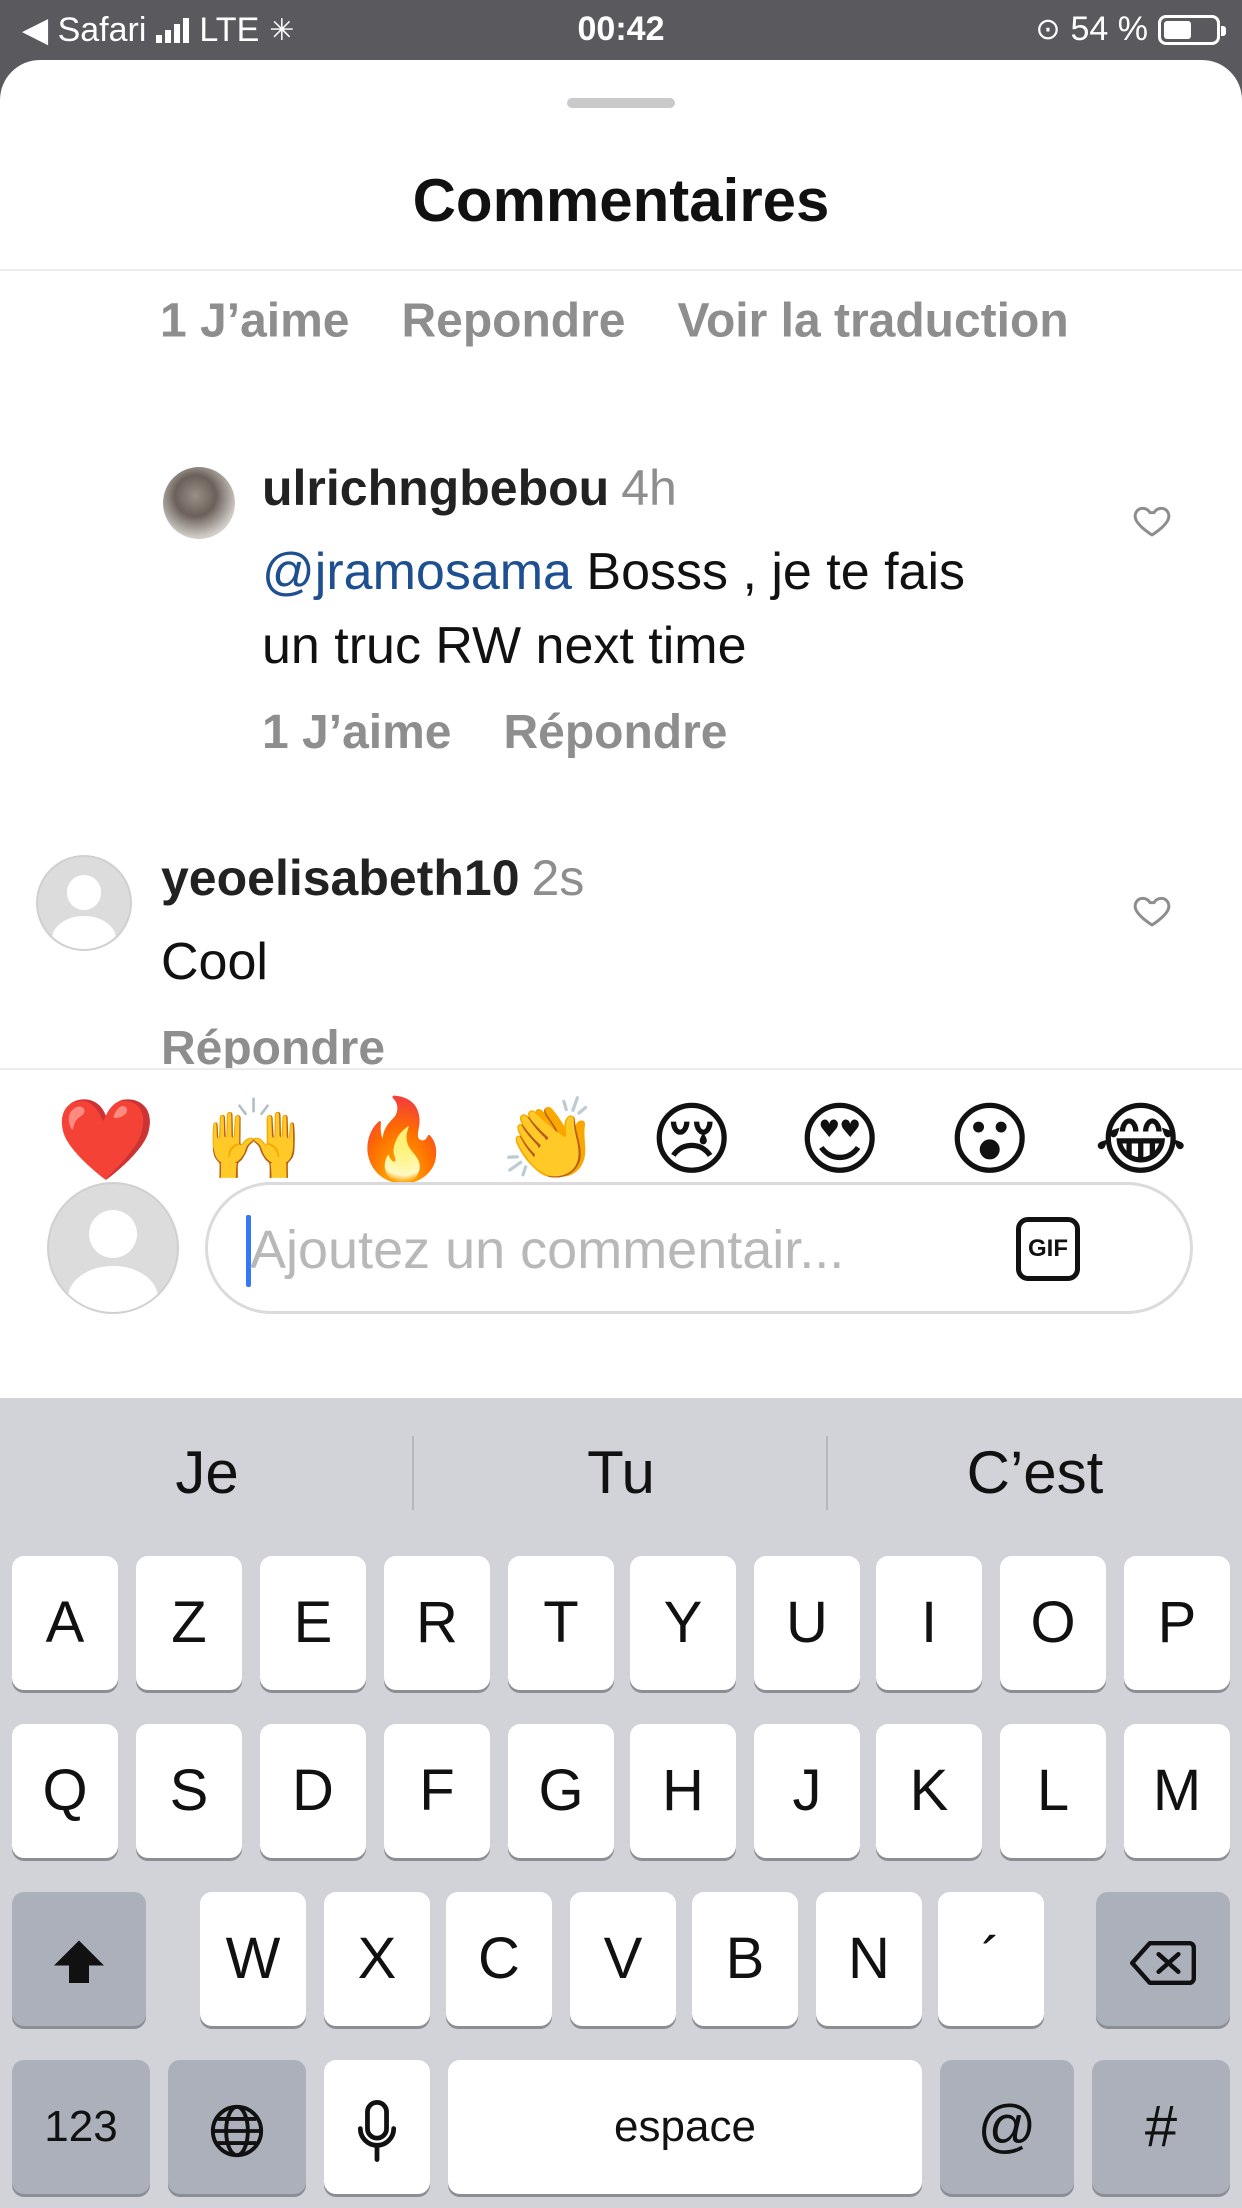 The width and height of the screenshot is (1242, 2208). I want to click on key-e: E, so click(313, 1623).